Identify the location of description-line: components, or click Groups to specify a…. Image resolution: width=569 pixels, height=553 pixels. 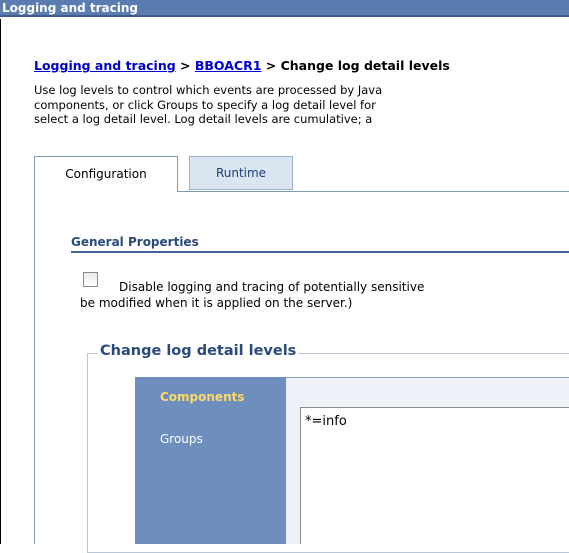
(205, 104).